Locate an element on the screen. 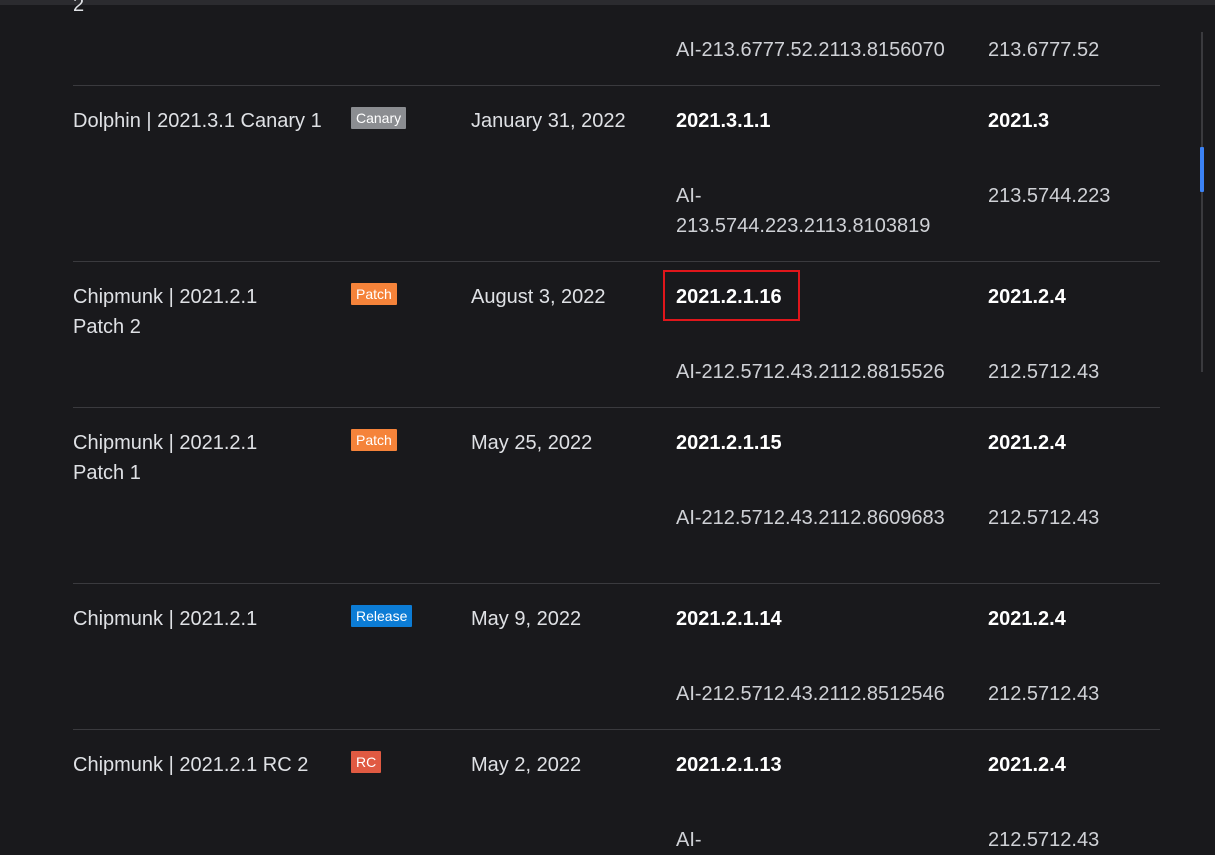  release-name: Chipmunk | 2021.2.1 RC 2 is located at coordinates (205, 765).